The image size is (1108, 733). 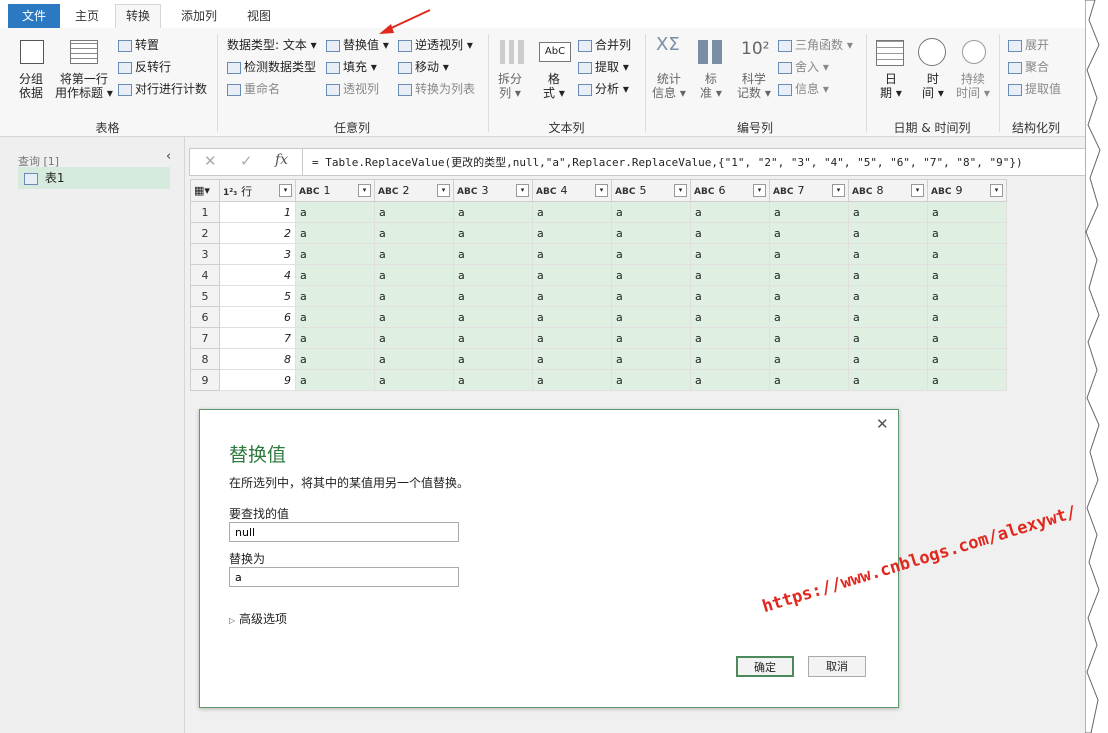 What do you see at coordinates (205, 254) in the screenshot?
I see `row-number: 3` at bounding box center [205, 254].